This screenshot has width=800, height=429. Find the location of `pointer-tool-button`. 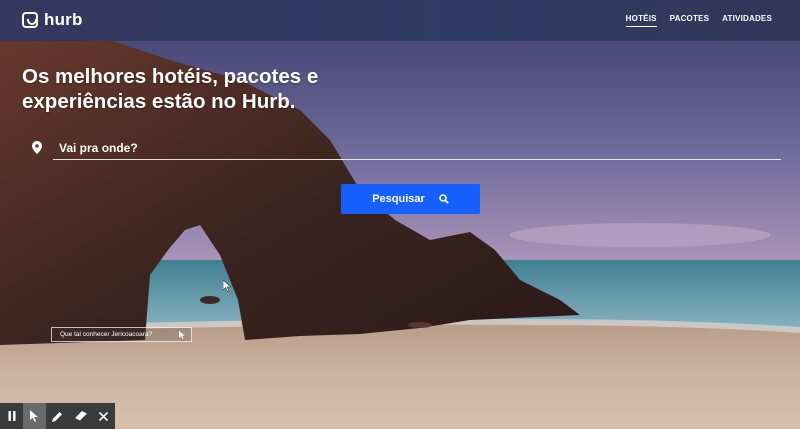

pointer-tool-button is located at coordinates (34, 416).